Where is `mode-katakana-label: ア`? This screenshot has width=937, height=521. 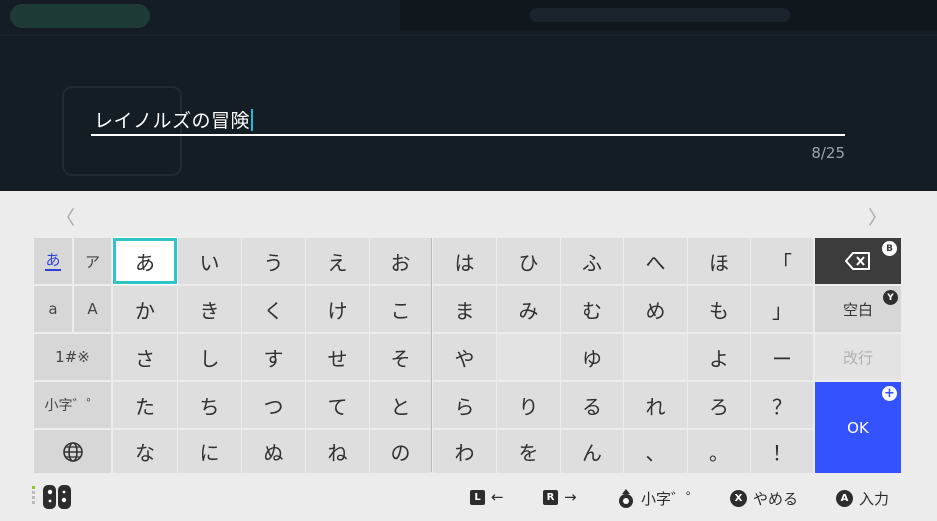 mode-katakana-label: ア is located at coordinates (92, 261).